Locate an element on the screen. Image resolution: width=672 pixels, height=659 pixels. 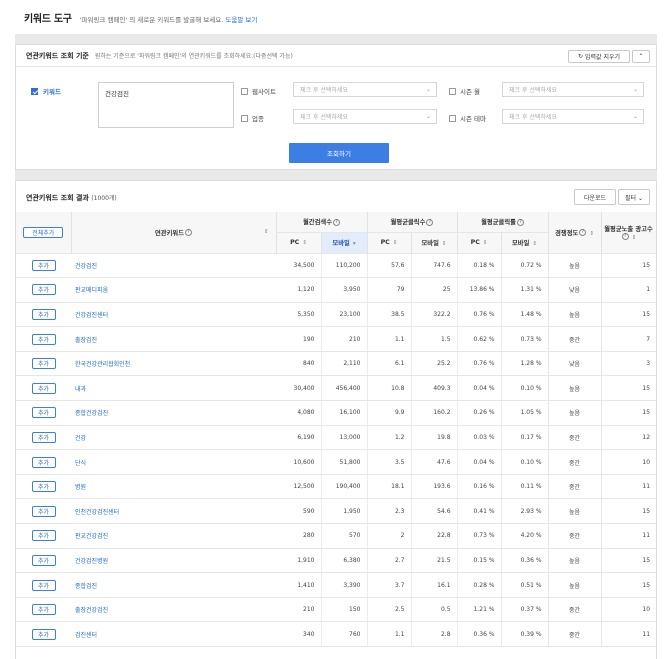
search-mobile-header: 모바일 ▾ is located at coordinates (344, 243).